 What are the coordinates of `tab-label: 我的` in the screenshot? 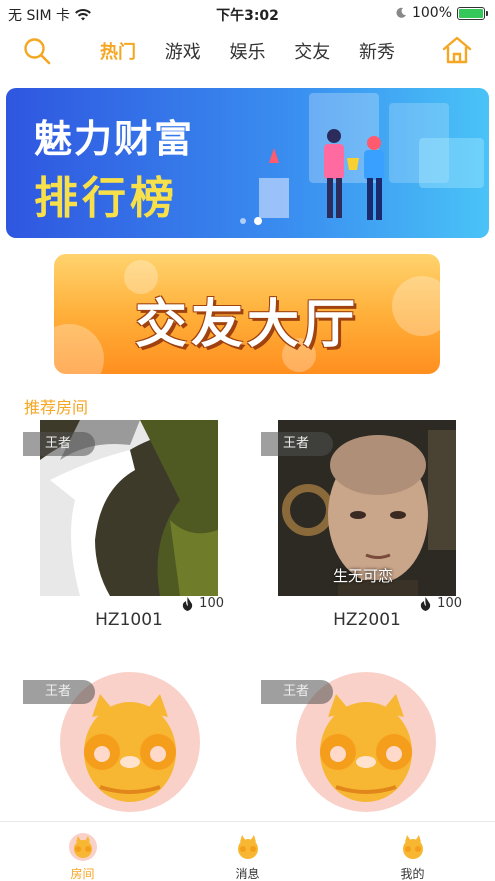 It's located at (412, 874).